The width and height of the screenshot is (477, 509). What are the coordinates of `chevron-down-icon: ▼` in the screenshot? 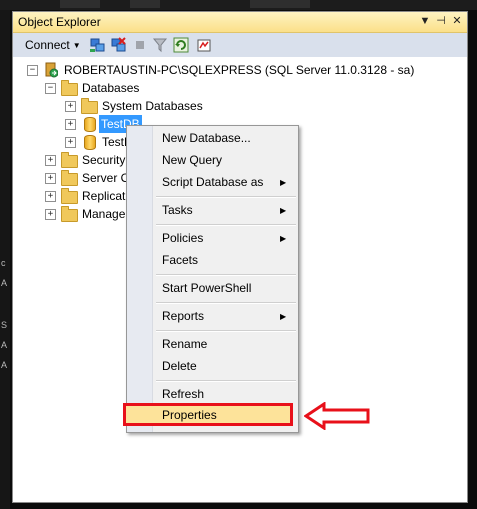 It's located at (76, 45).